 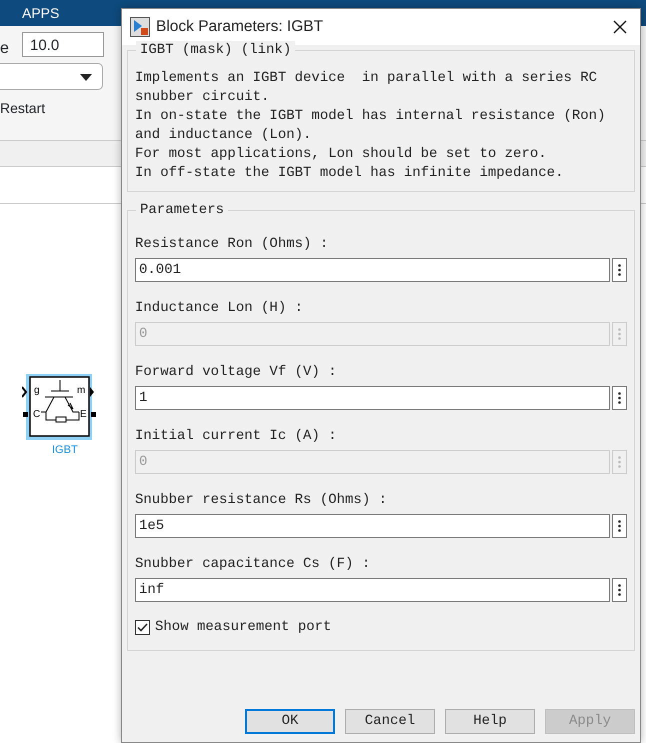 What do you see at coordinates (36, 414) in the screenshot?
I see `port-label: C` at bounding box center [36, 414].